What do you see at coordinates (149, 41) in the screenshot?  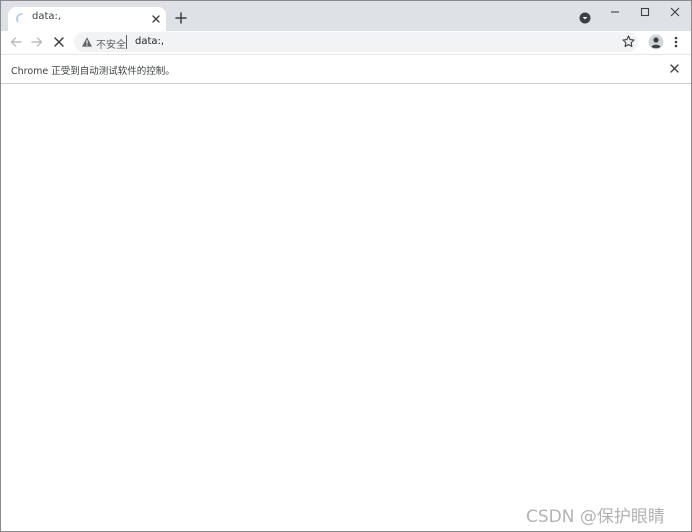 I see `url-text: data:,` at bounding box center [149, 41].